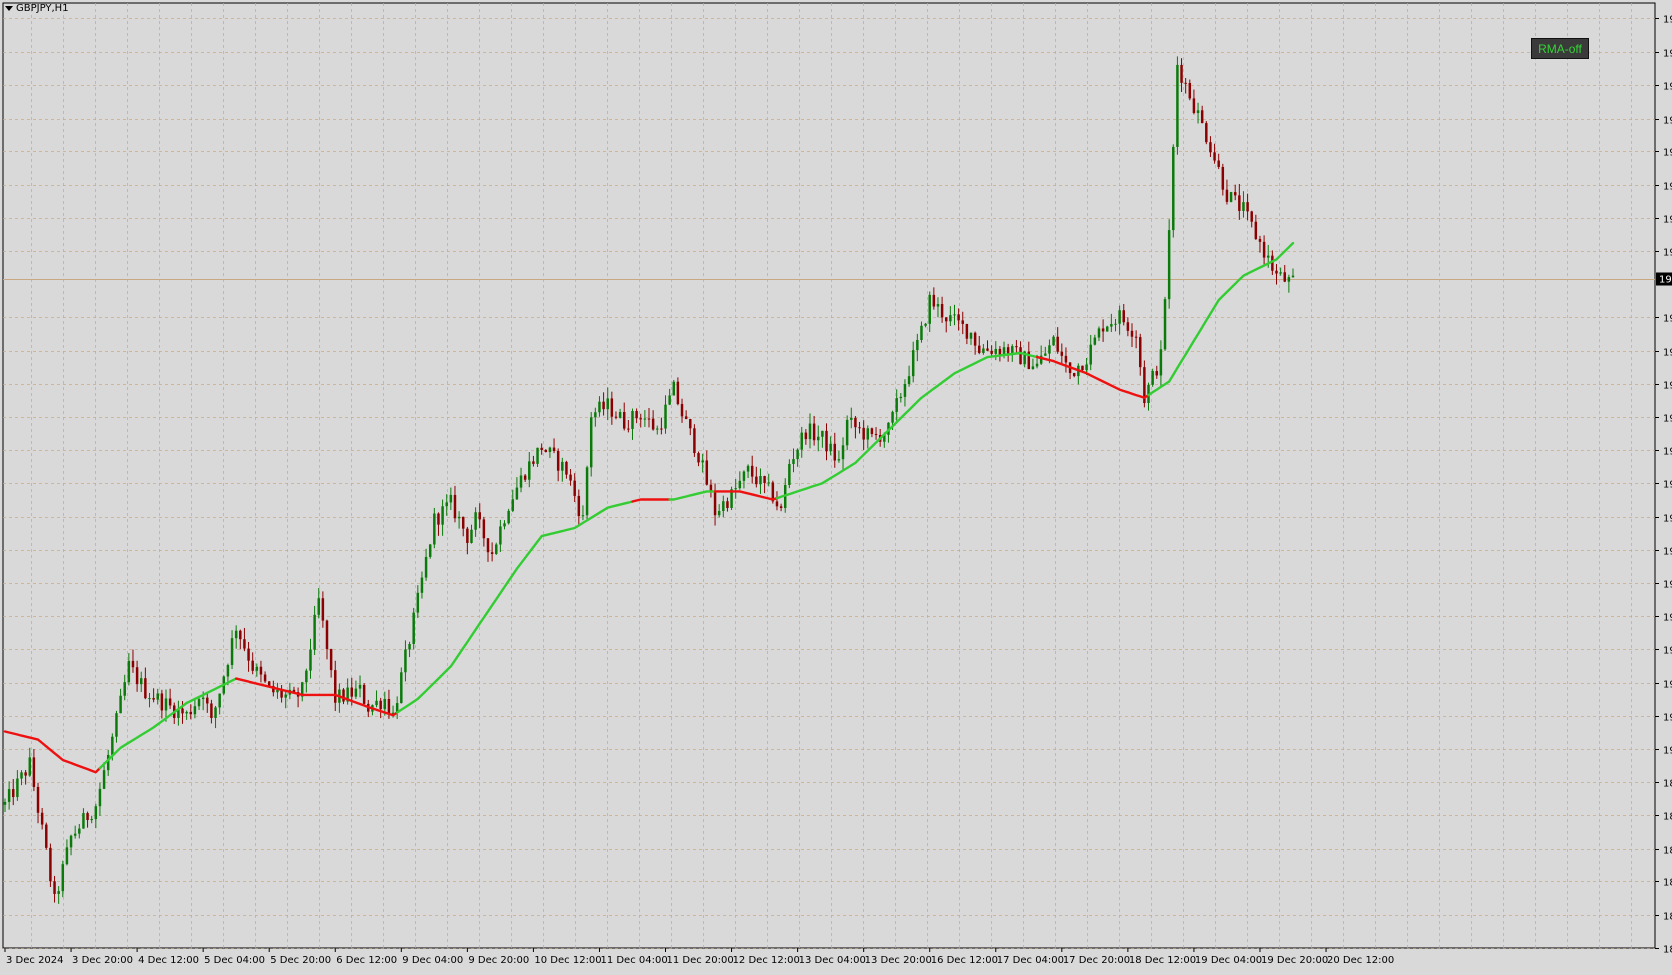 This screenshot has height=975, width=1672. Describe the element at coordinates (964, 960) in the screenshot. I see `x-tick-label: 16 Dec 12:00` at that location.